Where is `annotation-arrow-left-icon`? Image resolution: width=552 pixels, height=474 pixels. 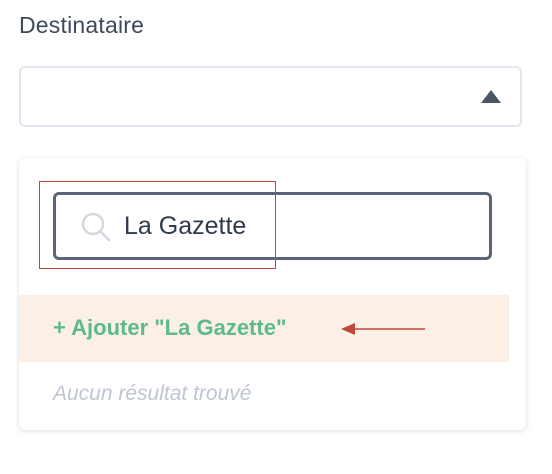
annotation-arrow-left-icon is located at coordinates (383, 329).